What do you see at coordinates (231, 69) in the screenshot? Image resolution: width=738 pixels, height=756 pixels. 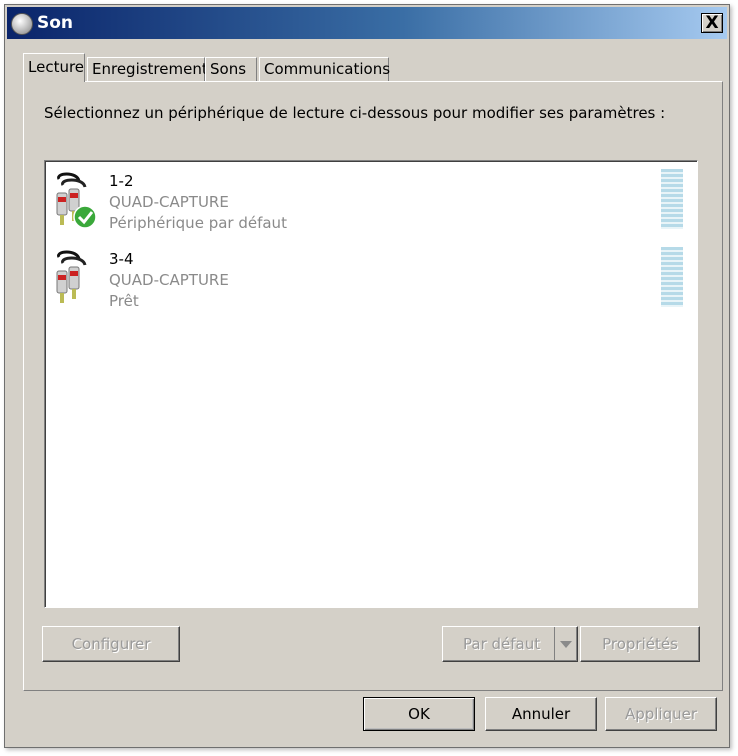 I see `tab-sons: Sons` at bounding box center [231, 69].